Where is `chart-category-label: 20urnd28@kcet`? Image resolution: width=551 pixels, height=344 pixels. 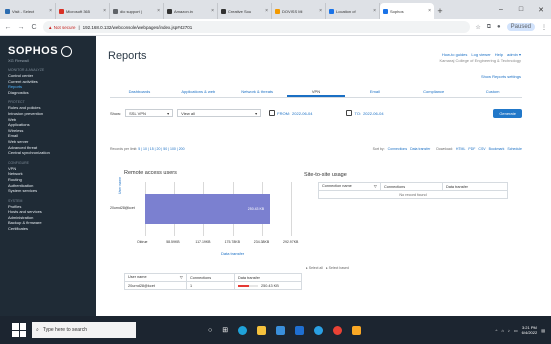
chart-category-label: 20urnd28@kcet is located at coordinates (122, 208).